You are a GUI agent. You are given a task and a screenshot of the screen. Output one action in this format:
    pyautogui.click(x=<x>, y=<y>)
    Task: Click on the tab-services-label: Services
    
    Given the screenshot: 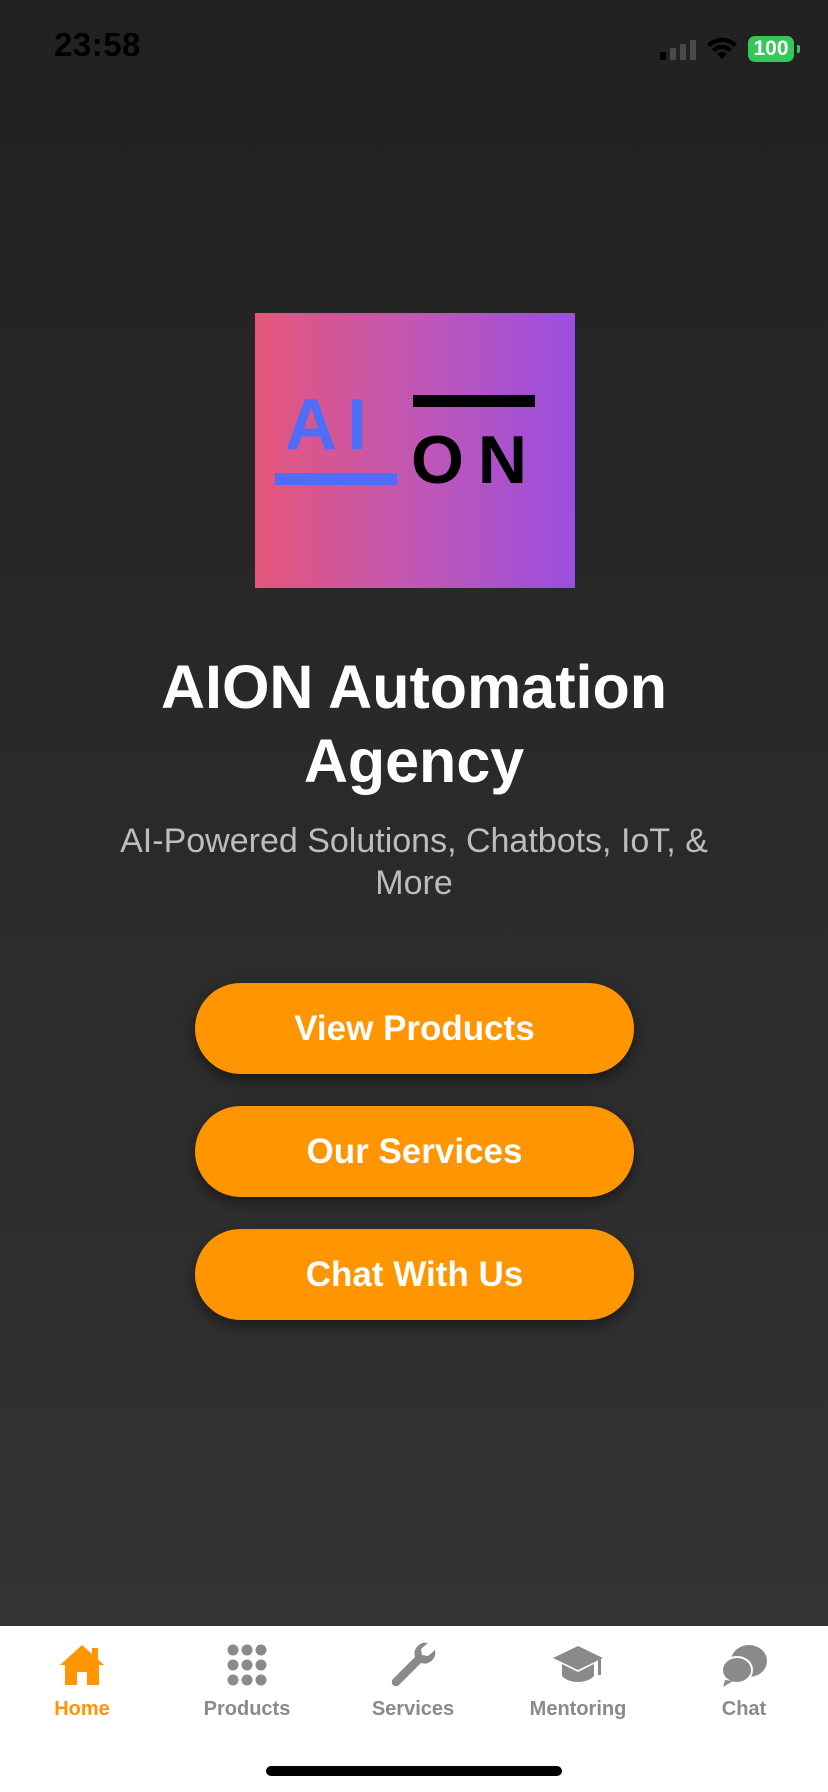 What is the action you would take?
    pyautogui.click(x=413, y=1709)
    